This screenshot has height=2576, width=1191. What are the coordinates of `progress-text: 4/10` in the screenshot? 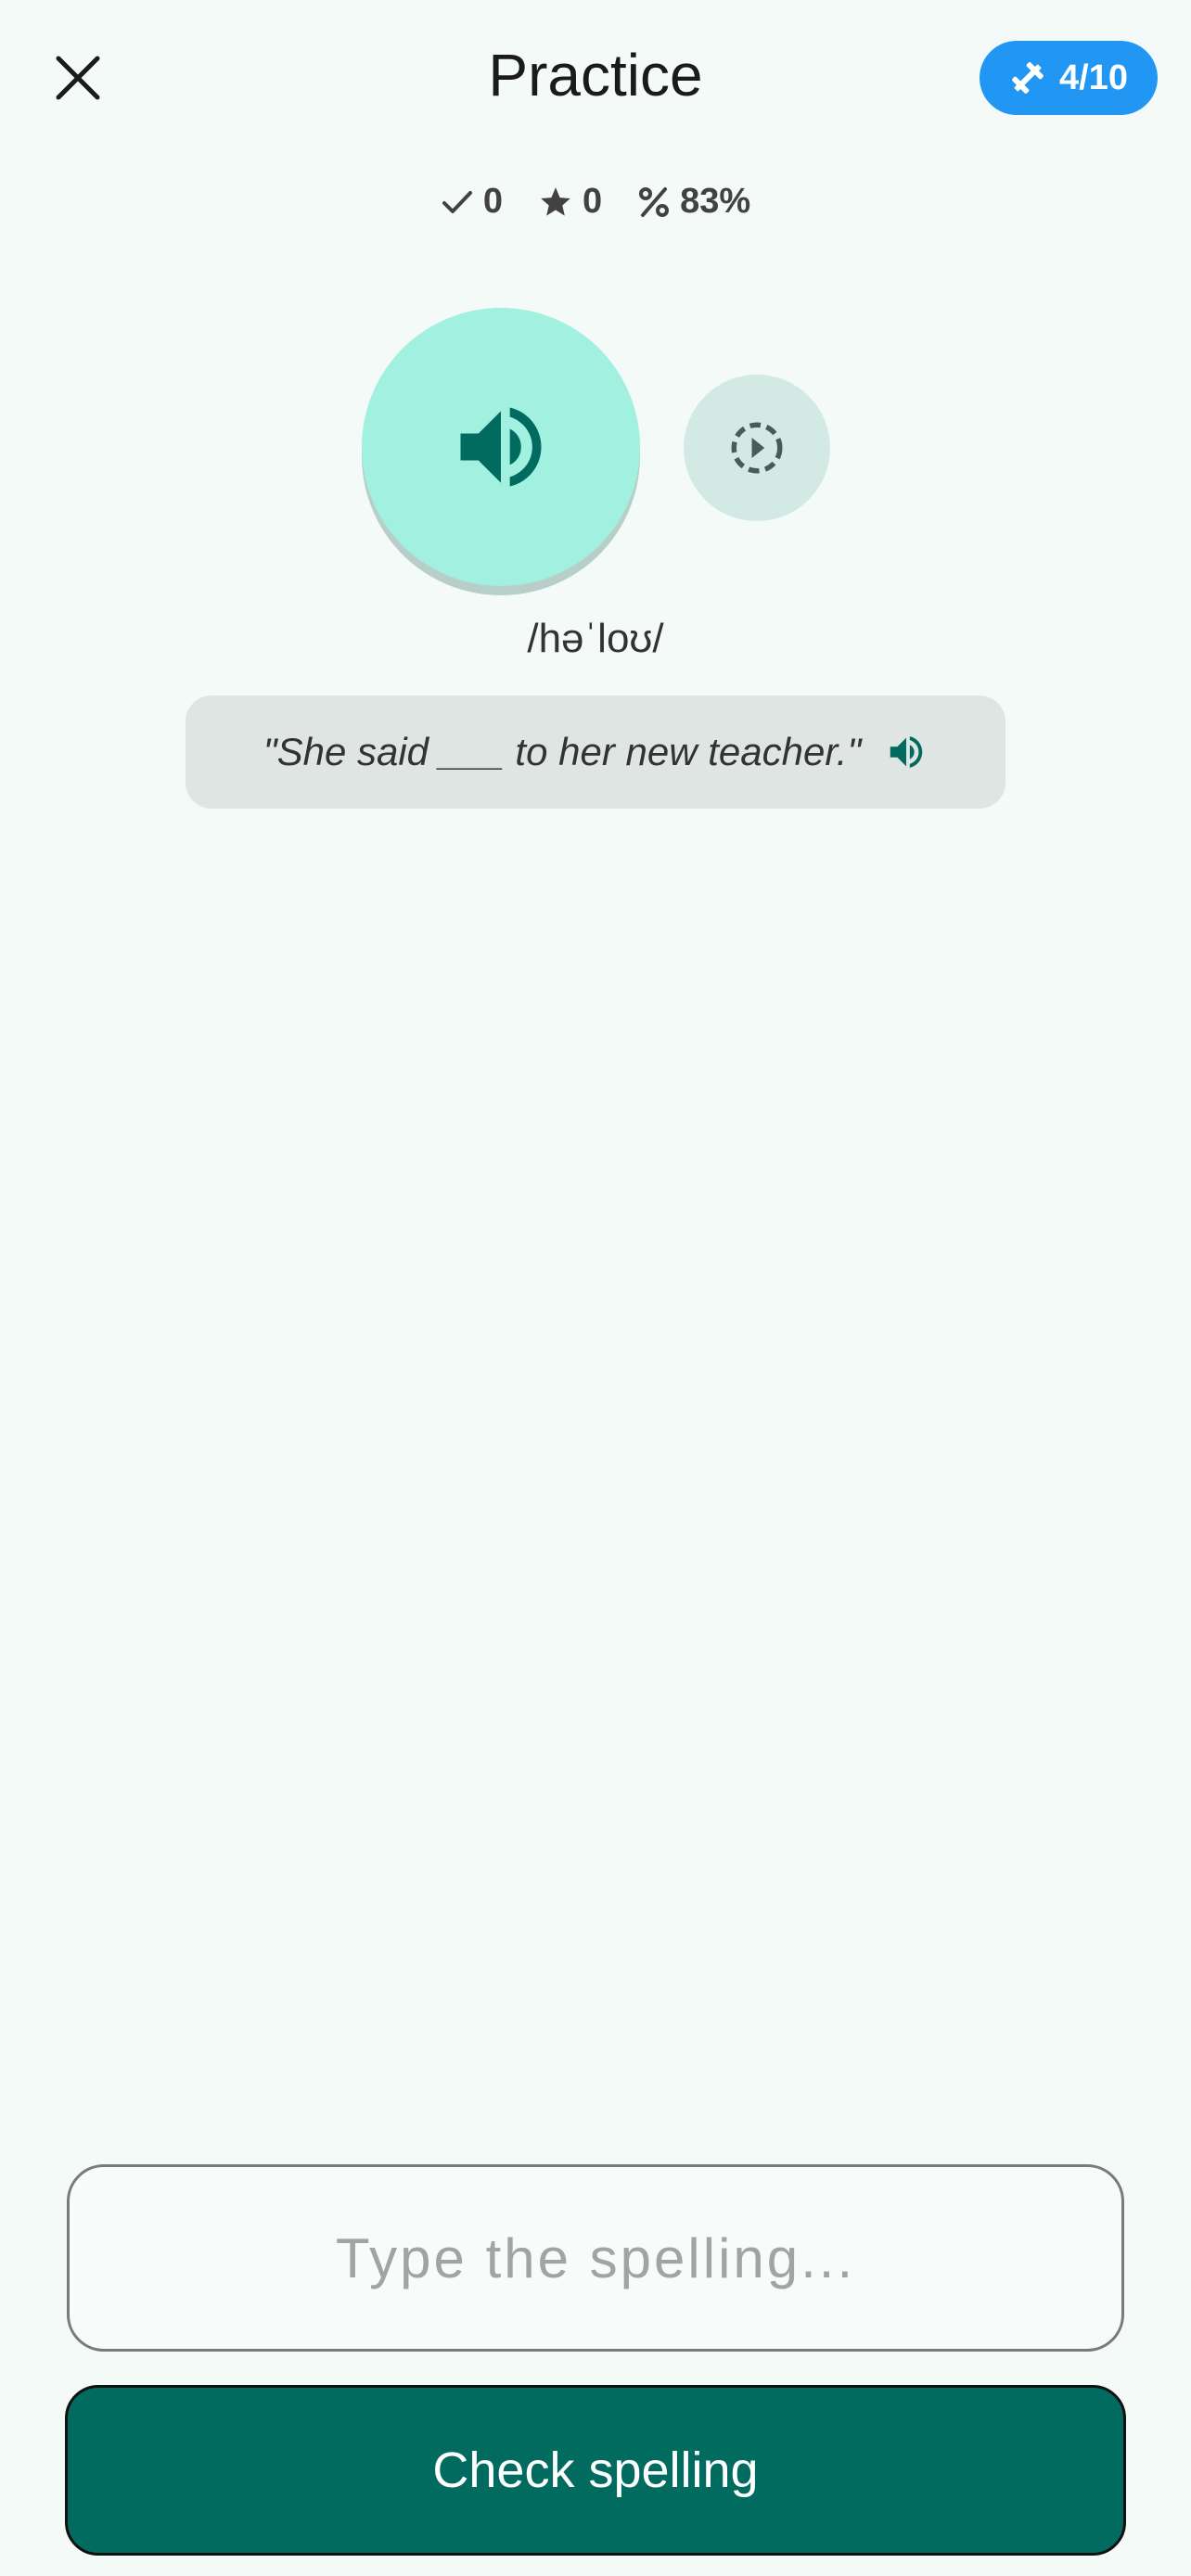 It's located at (1093, 77).